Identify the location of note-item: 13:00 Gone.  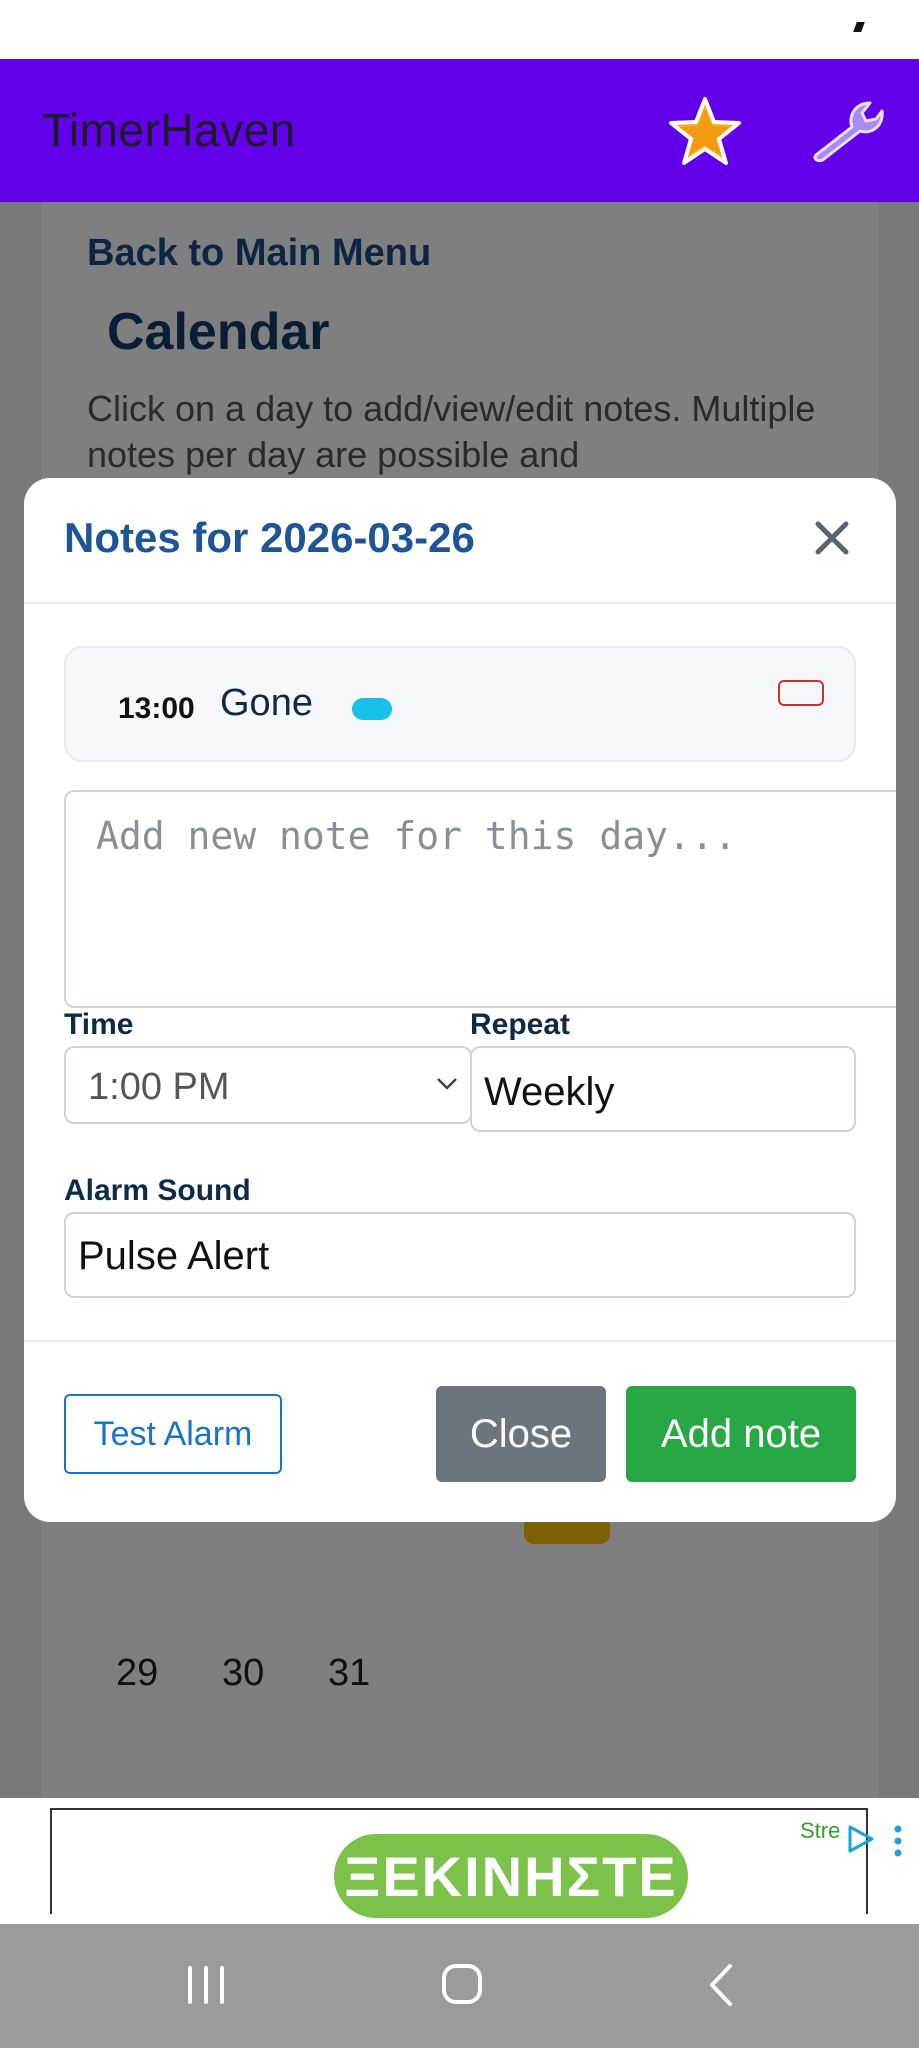
(460, 704).